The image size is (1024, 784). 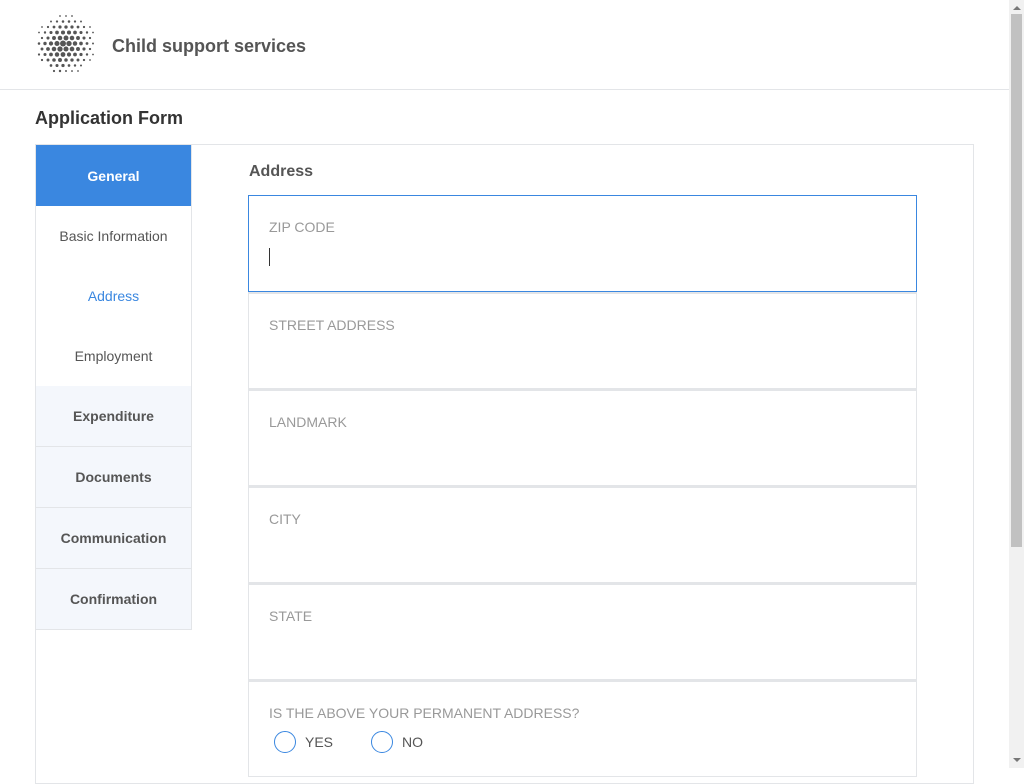 I want to click on radio-label: YES, so click(x=319, y=742).